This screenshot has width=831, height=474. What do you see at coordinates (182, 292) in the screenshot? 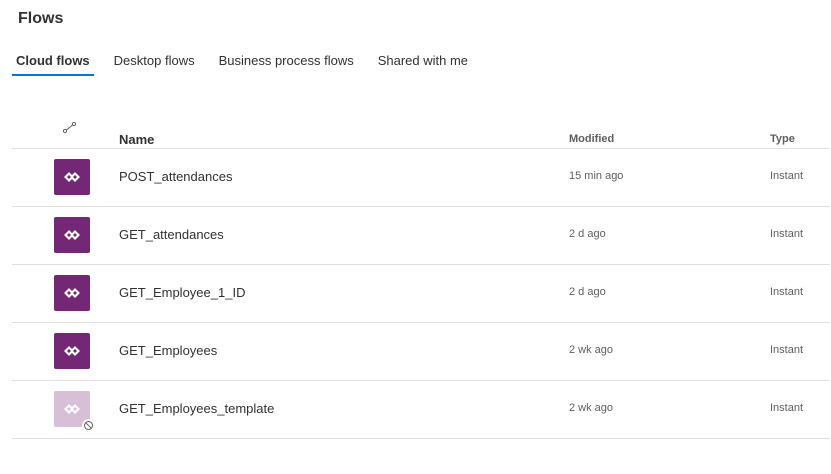
I see `flow-name: GET_Employee_1_ID` at bounding box center [182, 292].